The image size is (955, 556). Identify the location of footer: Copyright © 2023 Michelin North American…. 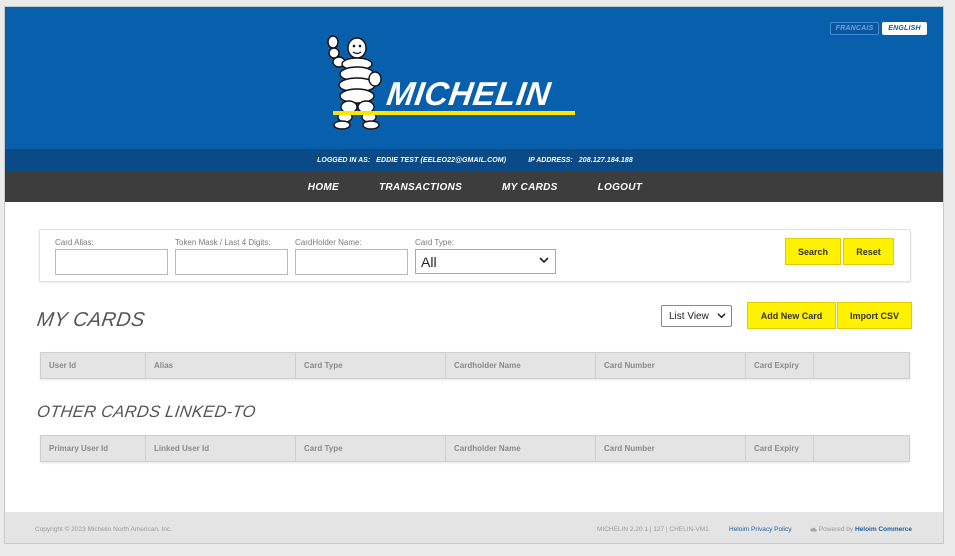
(474, 527).